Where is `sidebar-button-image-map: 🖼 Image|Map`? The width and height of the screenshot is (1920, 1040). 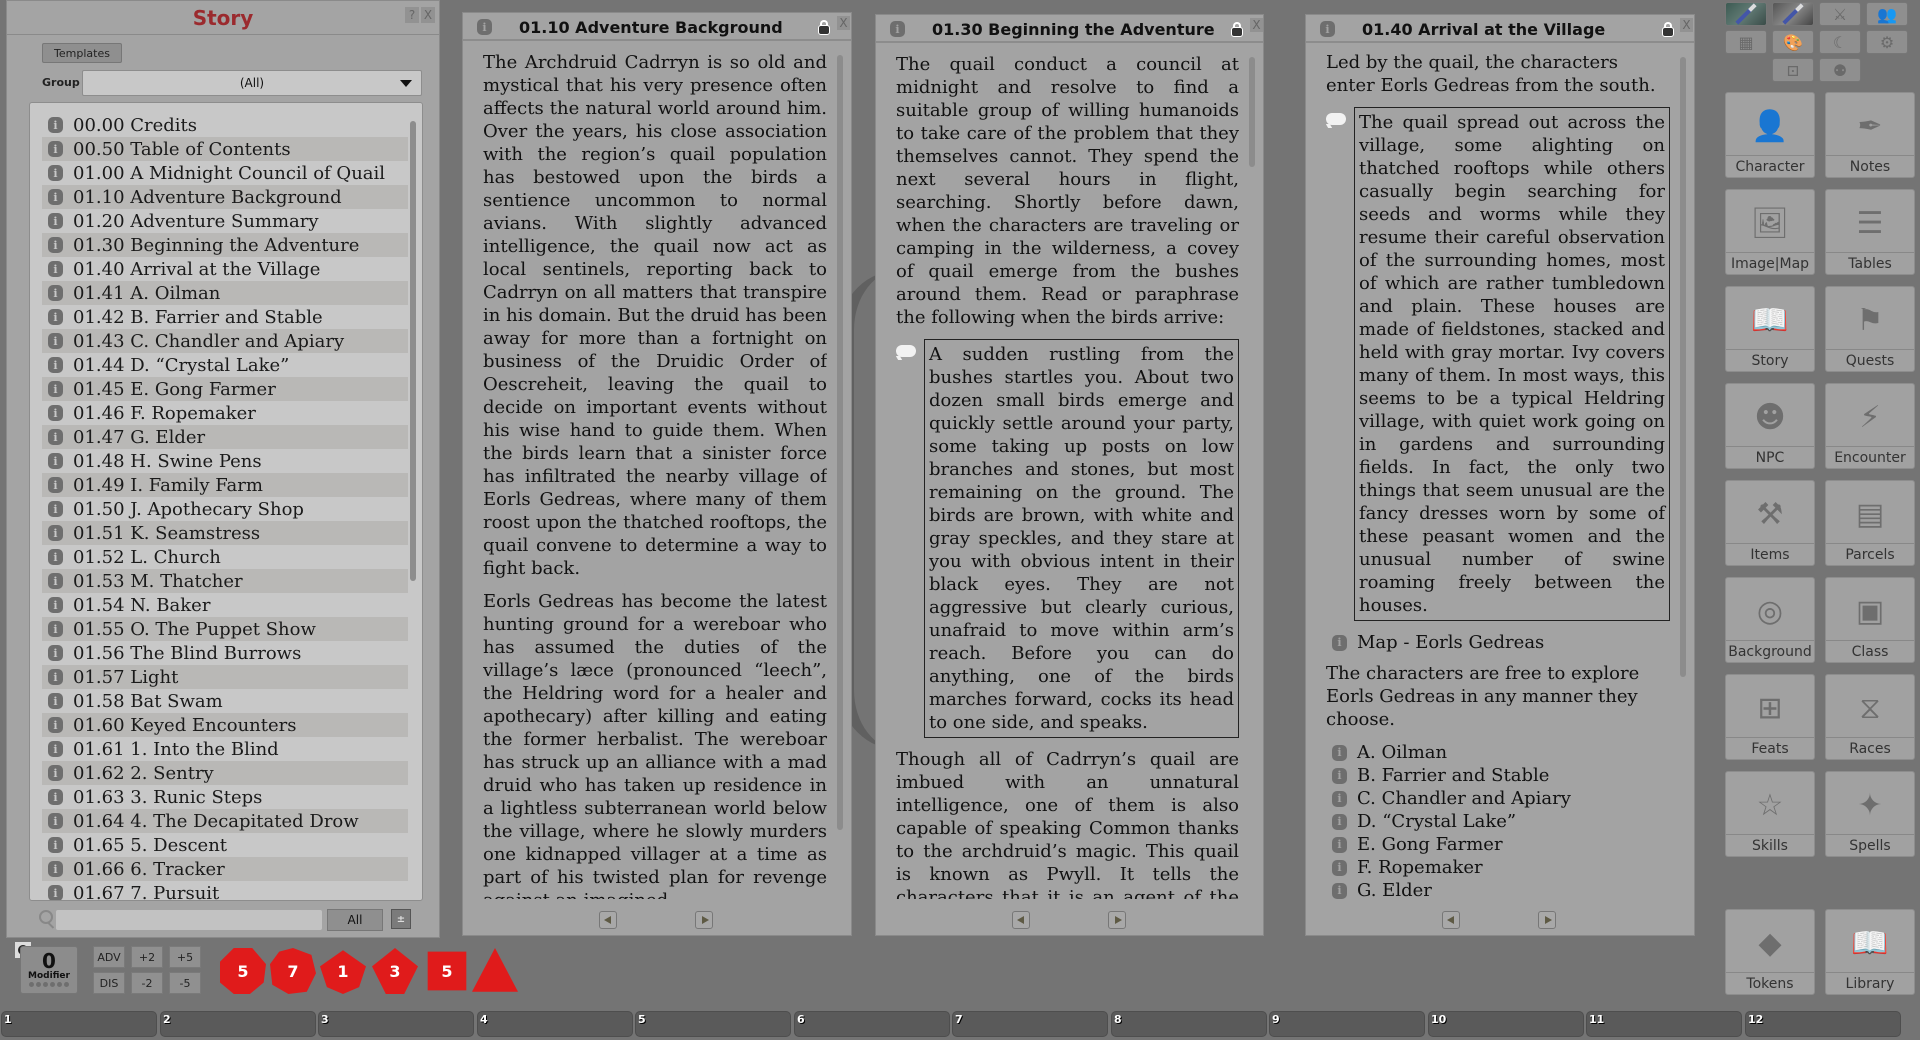 sidebar-button-image-map: 🖼 Image|Map is located at coordinates (1770, 232).